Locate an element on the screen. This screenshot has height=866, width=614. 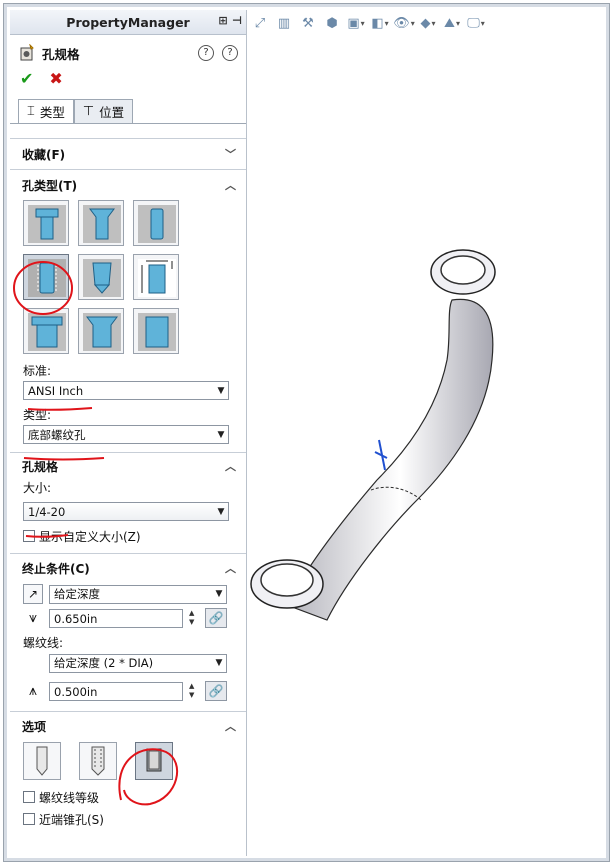
countersink-button is located at coordinates (101, 223).